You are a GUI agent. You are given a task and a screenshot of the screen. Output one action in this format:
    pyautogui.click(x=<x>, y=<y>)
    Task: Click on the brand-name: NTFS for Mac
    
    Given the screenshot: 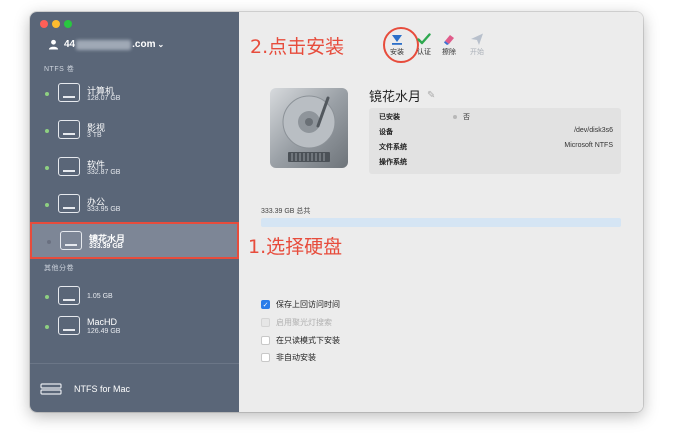 What is the action you would take?
    pyautogui.click(x=102, y=389)
    